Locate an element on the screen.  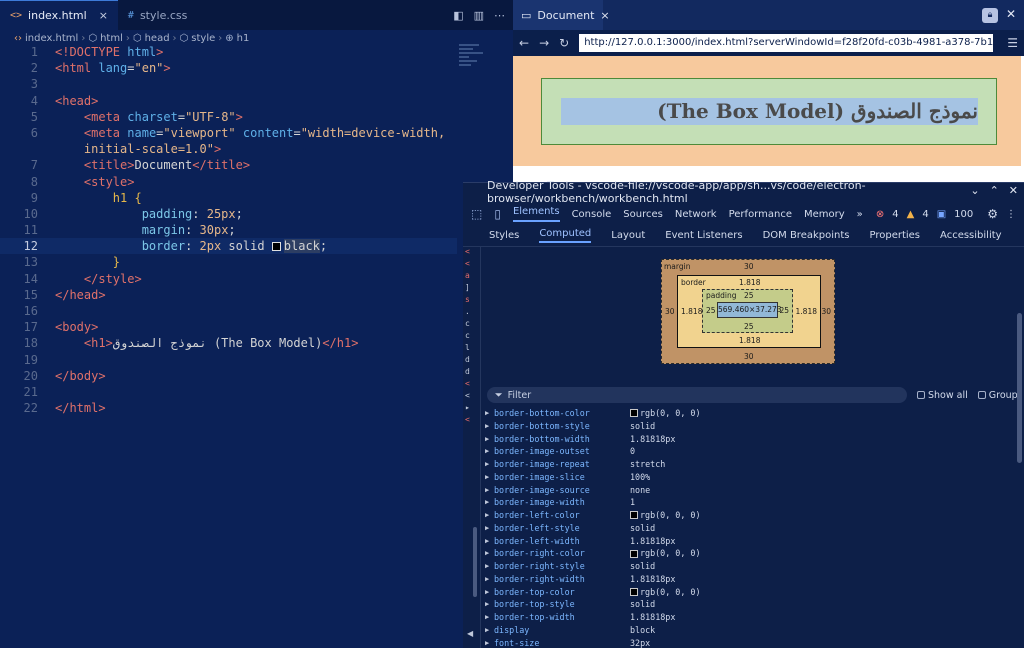
code-line: 11 margin: 30px; is located at coordinates (228, 230).